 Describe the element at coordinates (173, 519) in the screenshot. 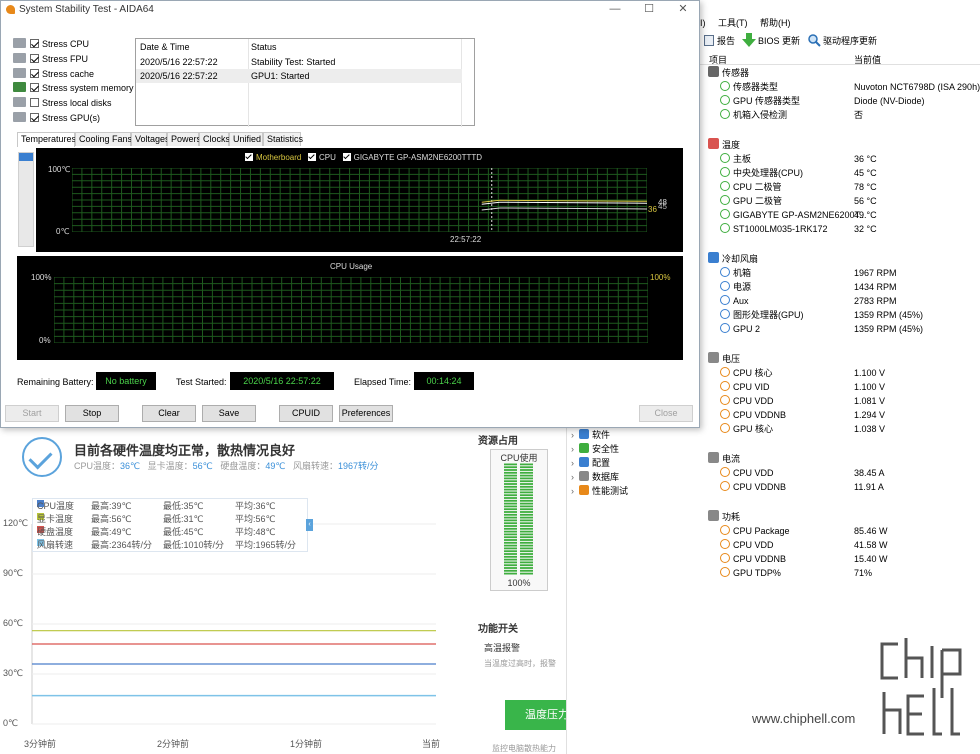

I see `legend-row: 显卡温度 最高:56℃ 最低:31℃ 平均:56℃` at that location.